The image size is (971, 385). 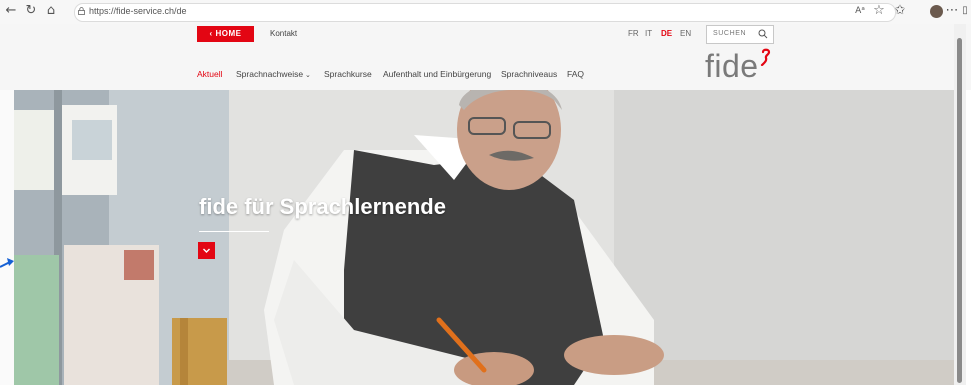 I want to click on refresh-icon: ↻, so click(x=31, y=11).